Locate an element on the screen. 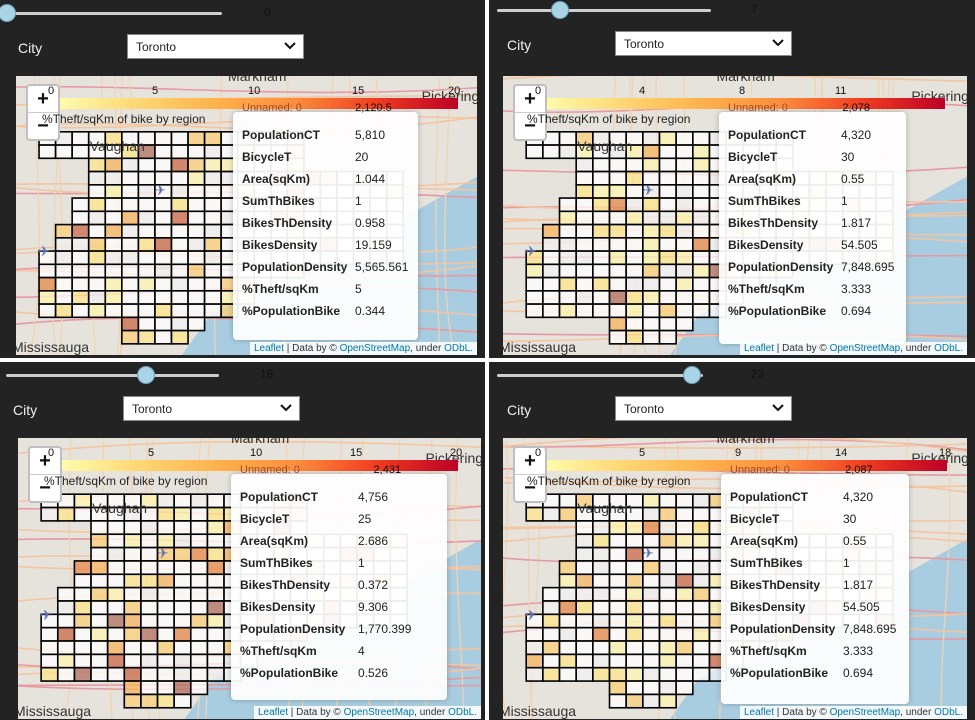 The width and height of the screenshot is (975, 720). time-slider-track is located at coordinates (604, 10).